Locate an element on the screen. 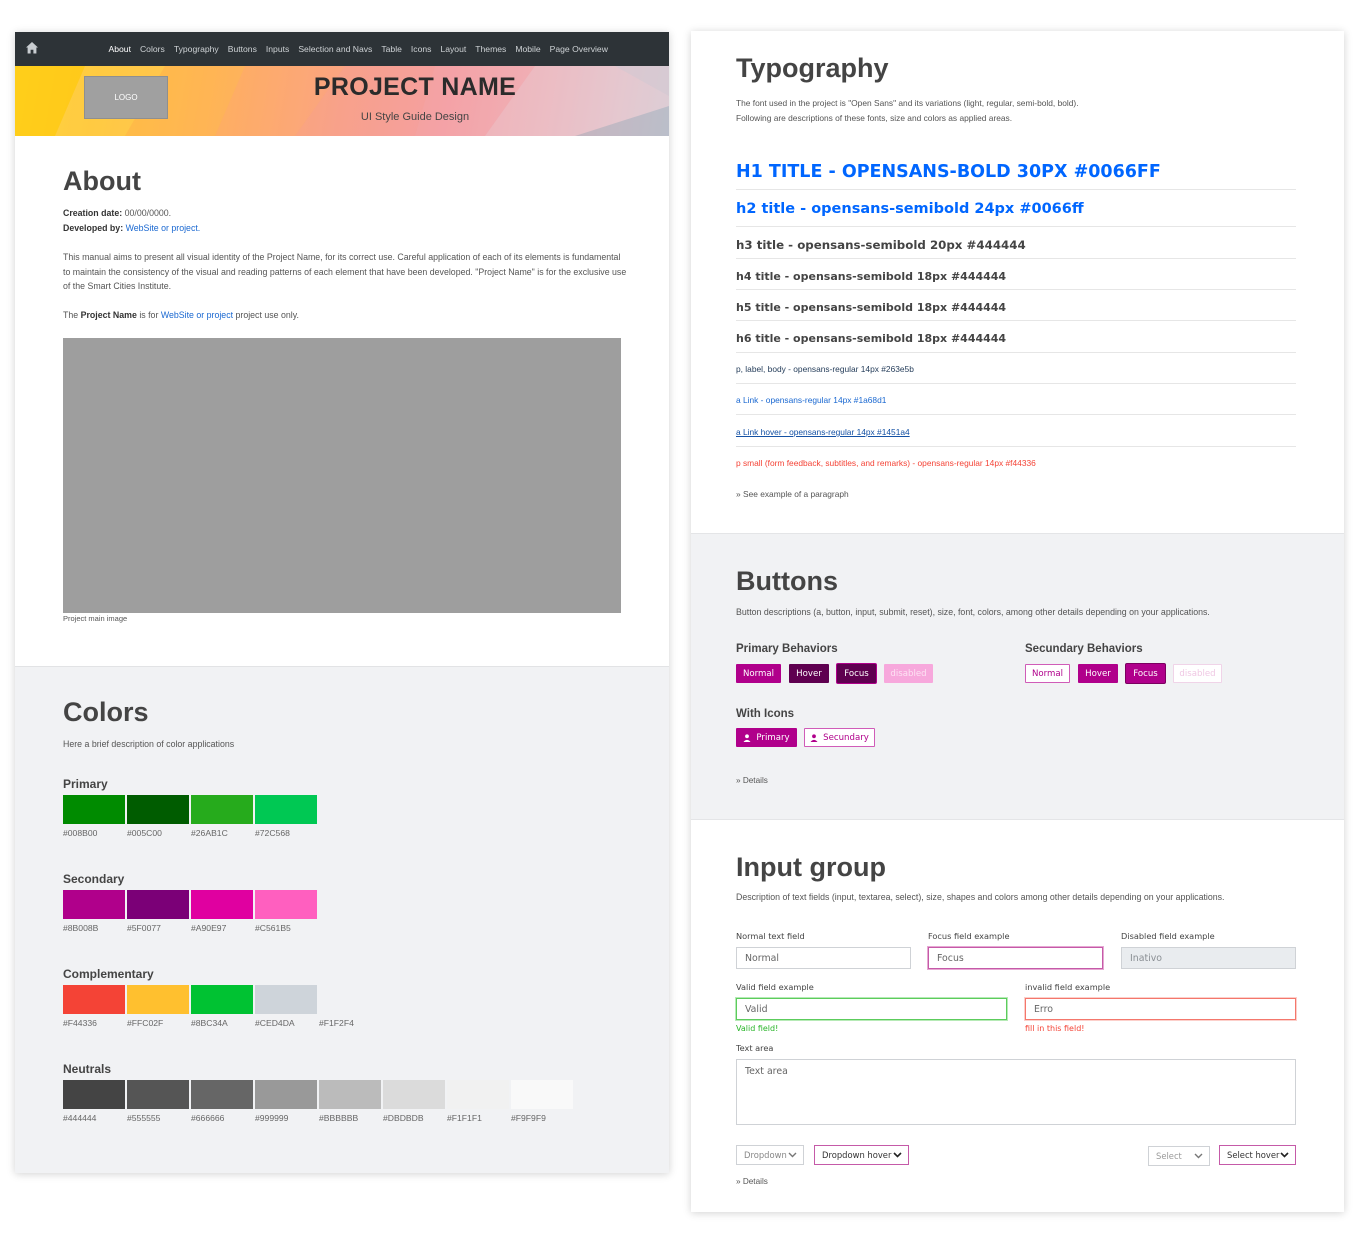 This screenshot has height=1241, width=1366. nav-item-about: About is located at coordinates (119, 49).